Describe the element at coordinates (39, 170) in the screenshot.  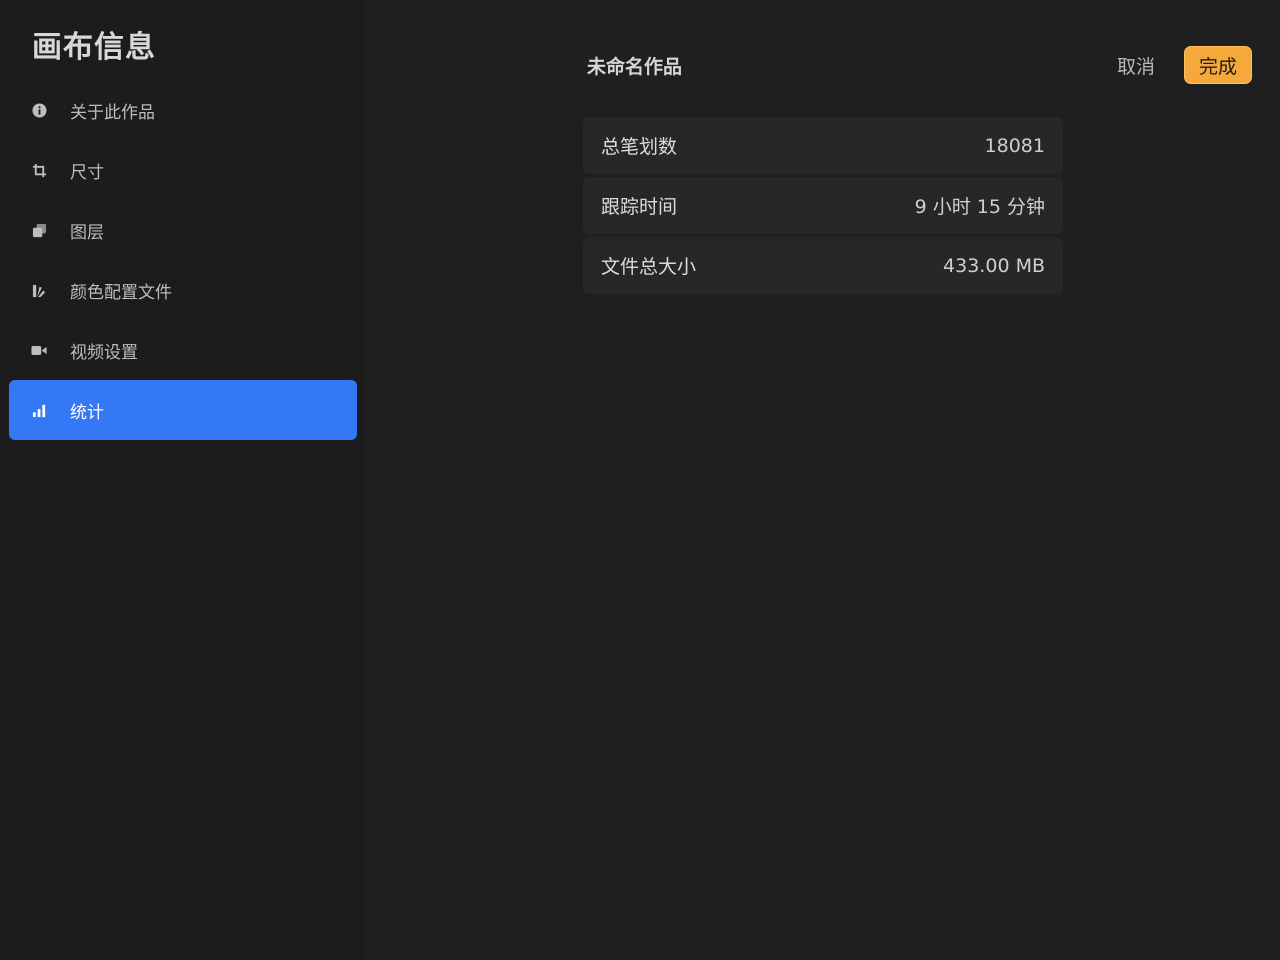
I see `crop-icon` at that location.